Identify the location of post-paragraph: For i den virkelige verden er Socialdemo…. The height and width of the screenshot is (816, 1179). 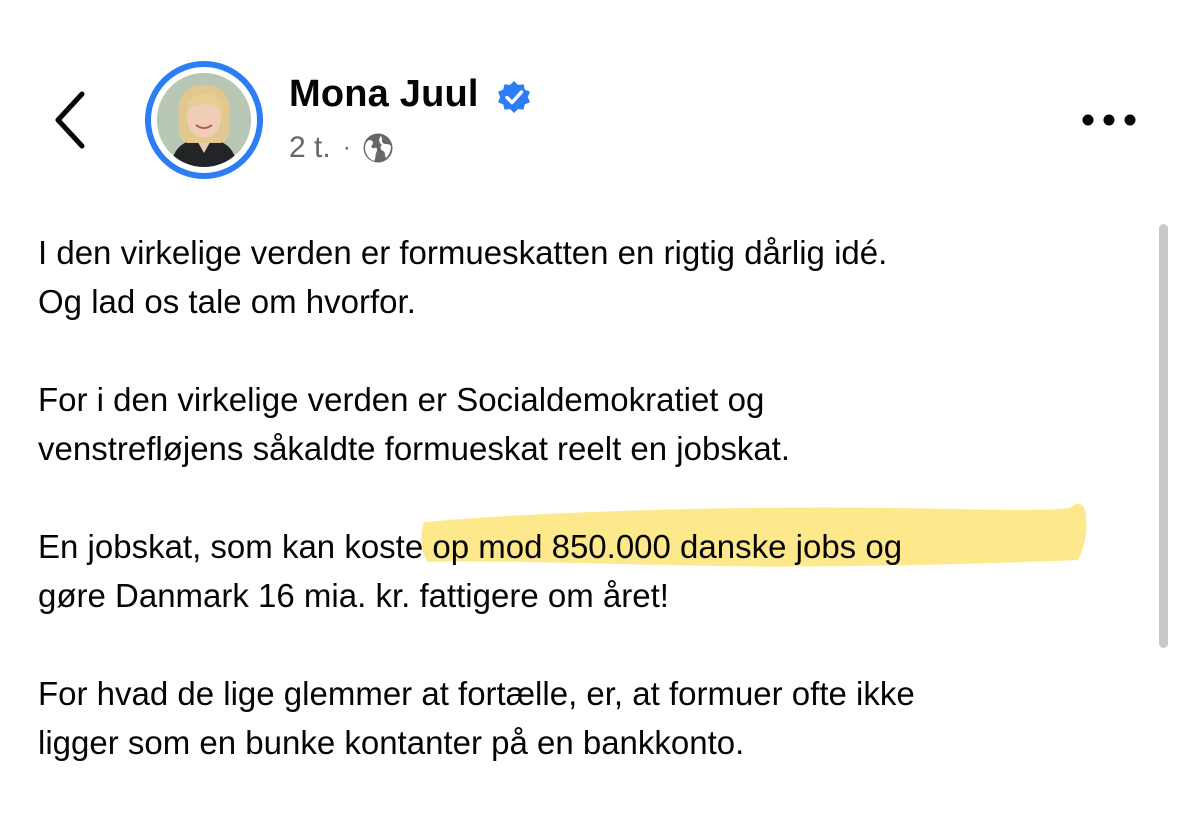
(588, 424).